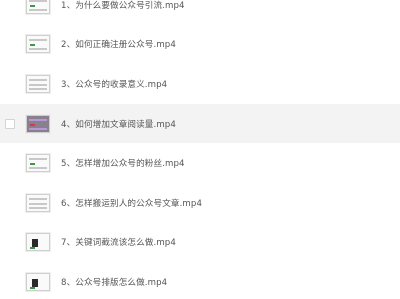  I want to click on file-row: 5、怎样增加公众号的粉丝.mp4, so click(200, 163).